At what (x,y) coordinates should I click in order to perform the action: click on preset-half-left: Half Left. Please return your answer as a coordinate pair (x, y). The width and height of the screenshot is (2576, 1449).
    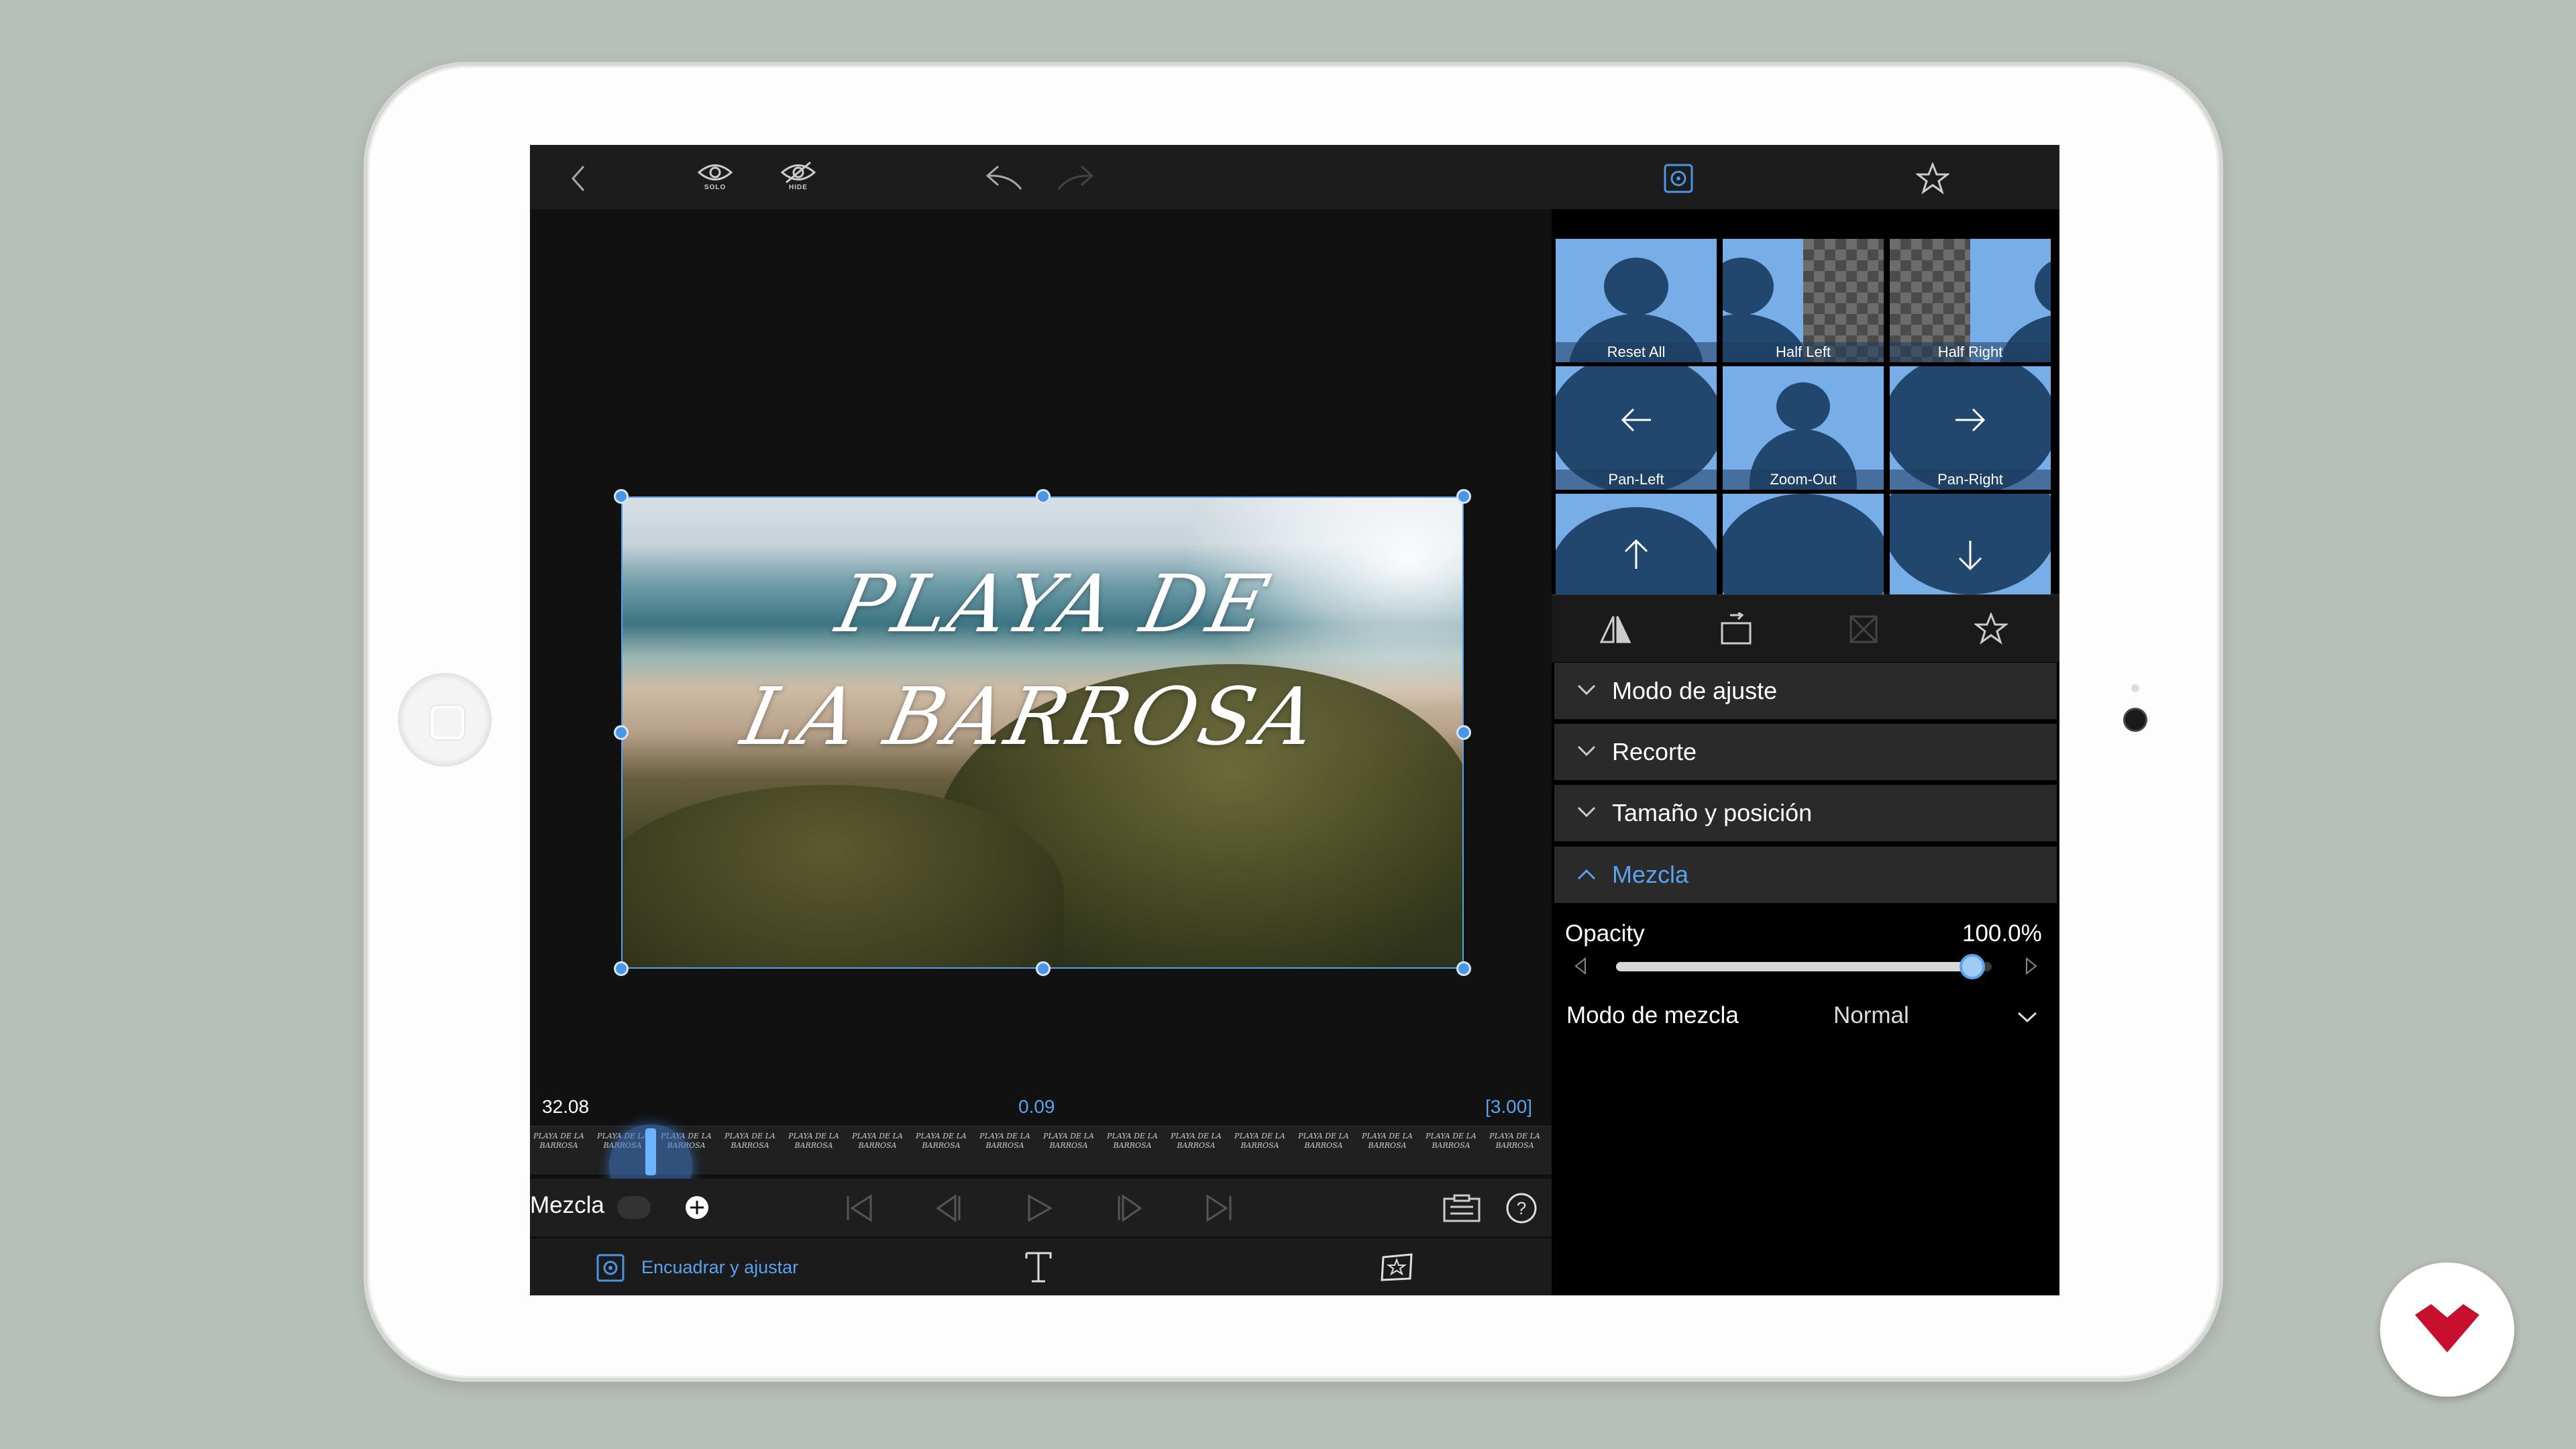
    Looking at the image, I should click on (1803, 300).